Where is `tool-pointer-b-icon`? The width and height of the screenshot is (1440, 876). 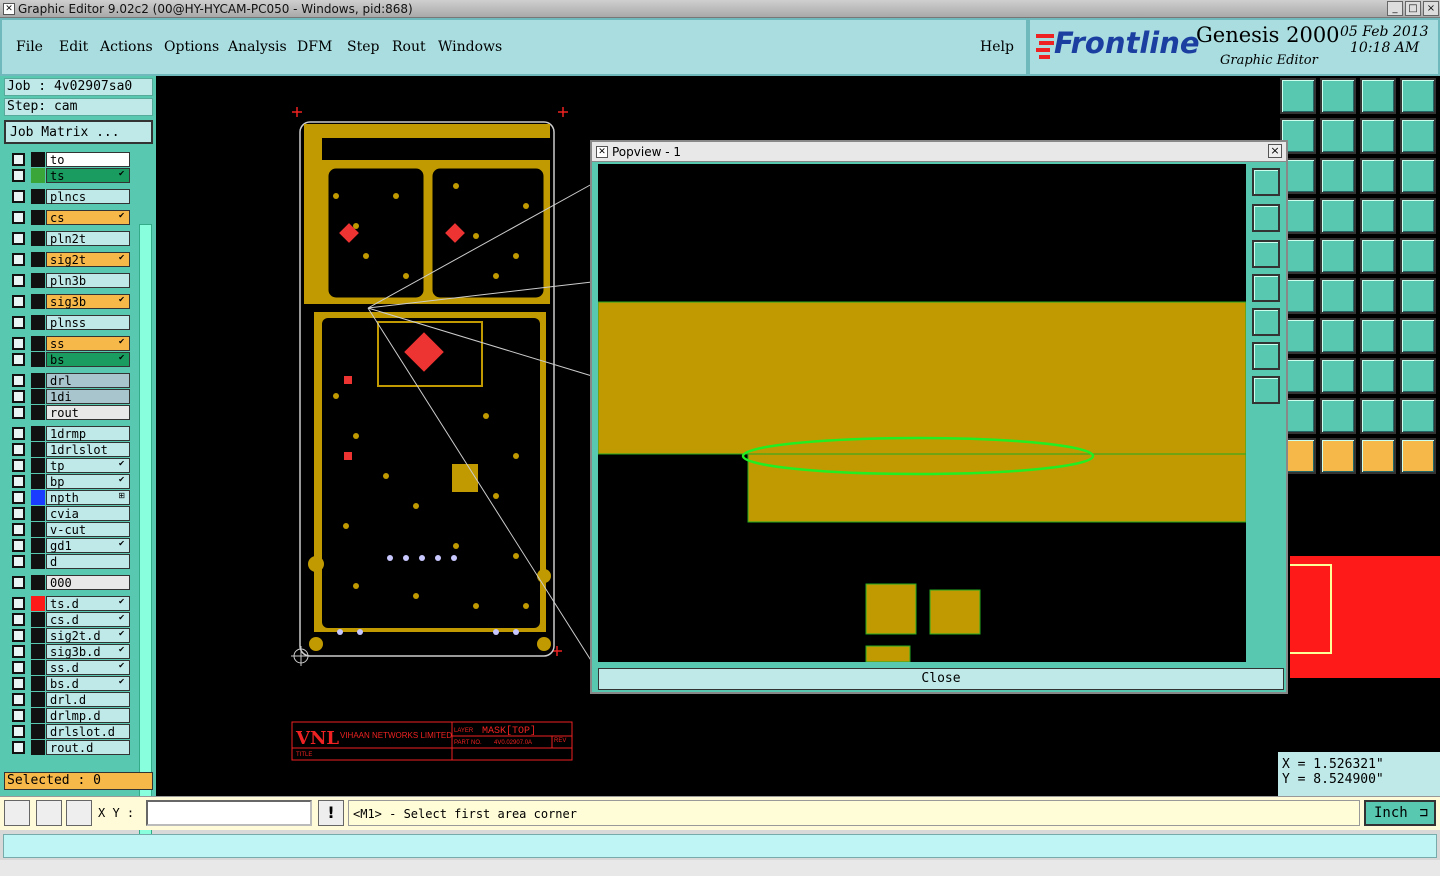 tool-pointer-b-icon is located at coordinates (1338, 456).